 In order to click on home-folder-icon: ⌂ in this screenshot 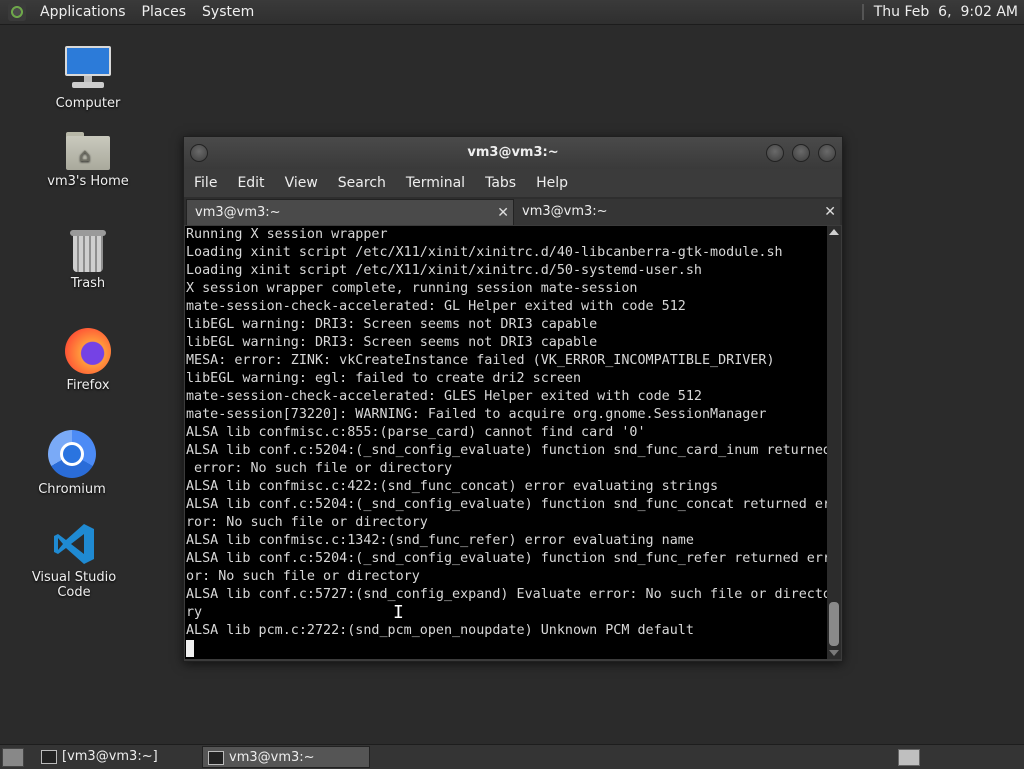, I will do `click(88, 150)`.